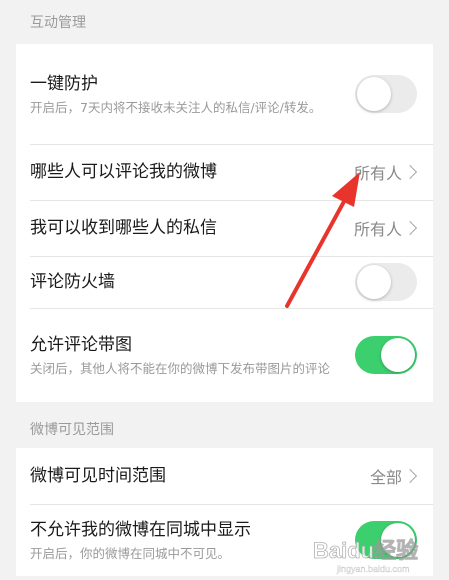  What do you see at coordinates (72, 282) in the screenshot?
I see `setting-title: 评论防火墙` at bounding box center [72, 282].